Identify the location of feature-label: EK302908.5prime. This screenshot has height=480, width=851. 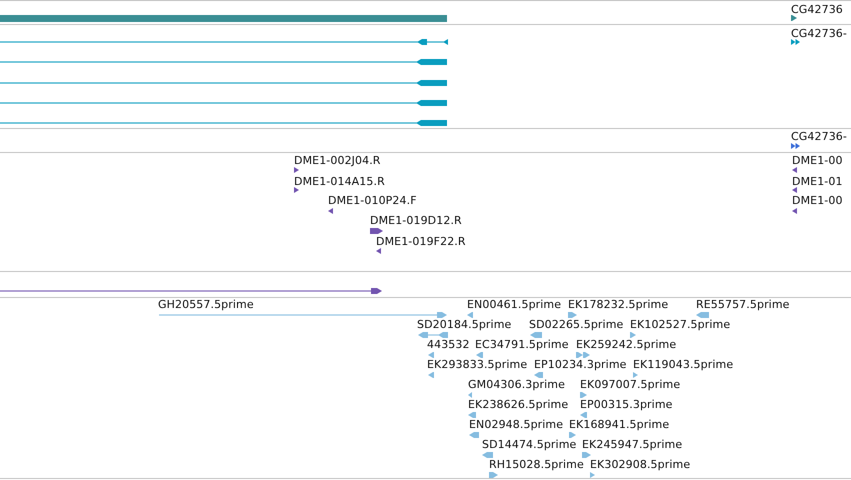
(640, 464).